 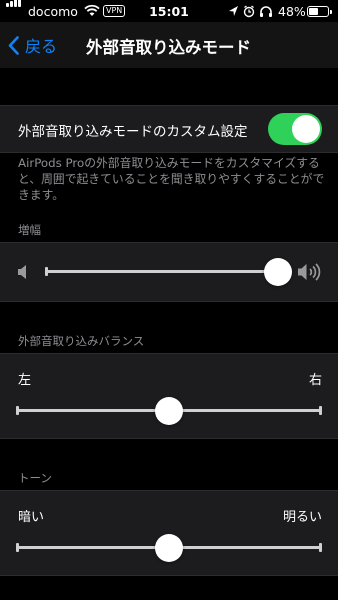 I want to click on amplification-cell, so click(x=169, y=272).